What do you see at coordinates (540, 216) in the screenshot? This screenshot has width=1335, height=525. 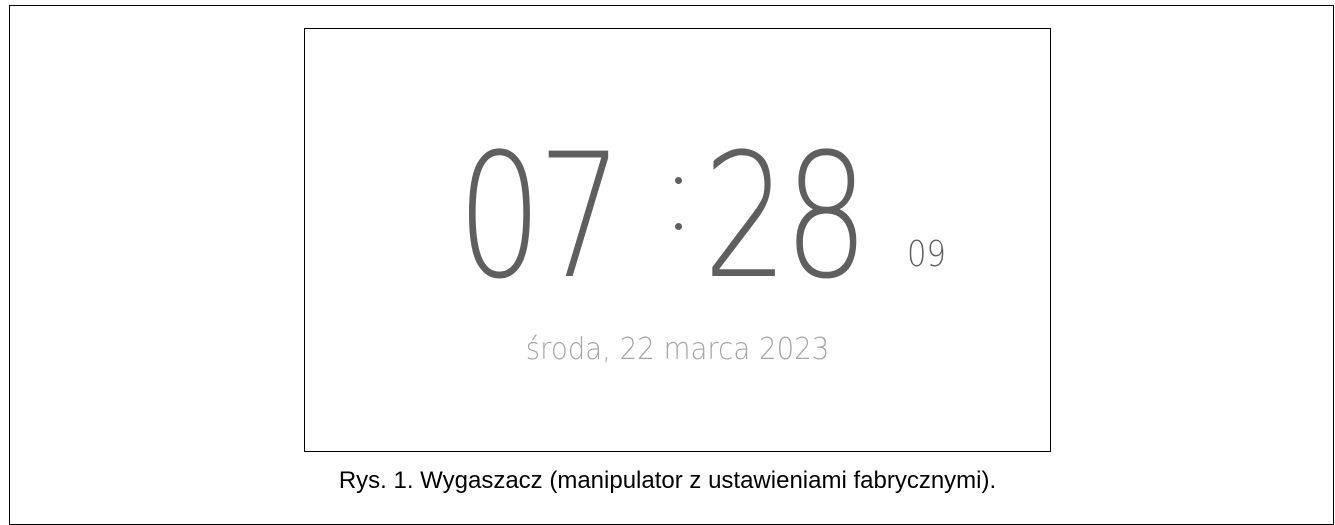 I see `clock-hours: 07` at bounding box center [540, 216].